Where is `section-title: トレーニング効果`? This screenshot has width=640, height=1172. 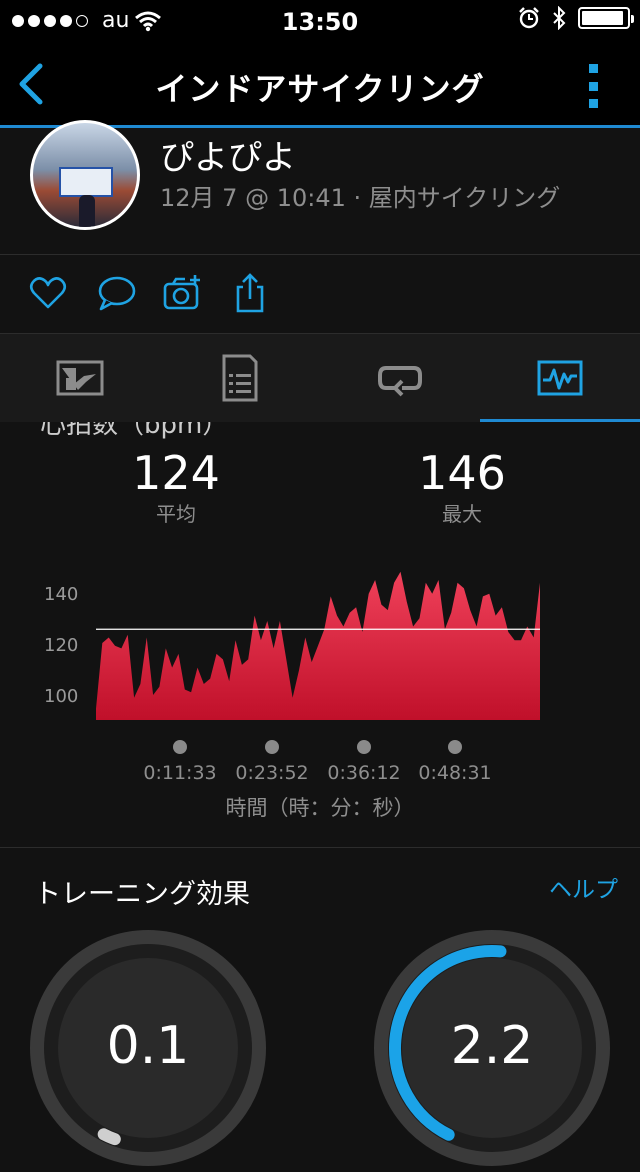
section-title: トレーニング効果 is located at coordinates (142, 894).